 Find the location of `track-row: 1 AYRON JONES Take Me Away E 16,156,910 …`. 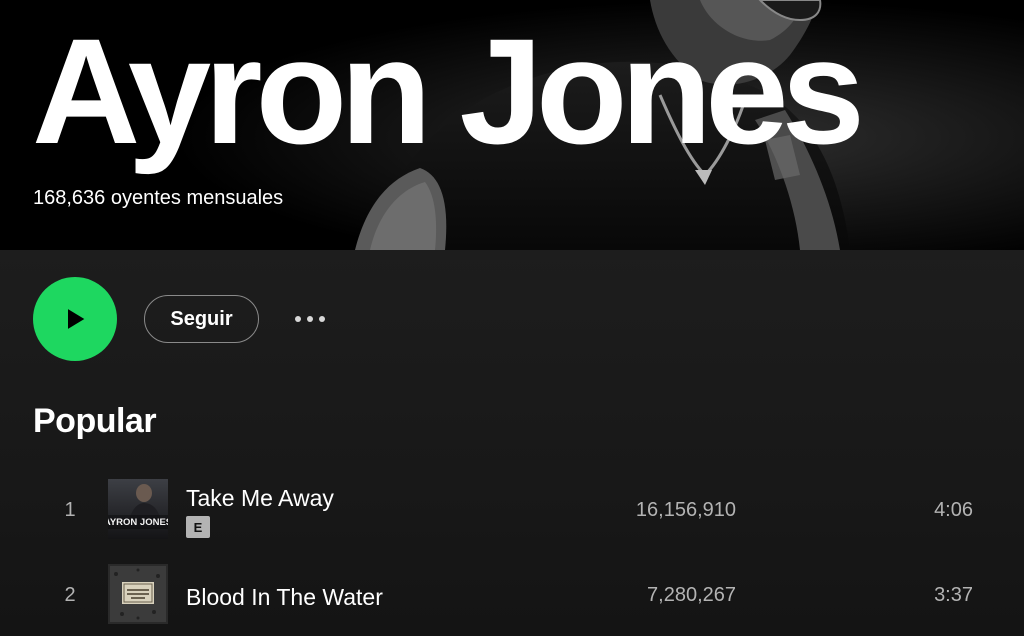

track-row: 1 AYRON JONES Take Me Away E 16,156,910 … is located at coordinates (512, 511).